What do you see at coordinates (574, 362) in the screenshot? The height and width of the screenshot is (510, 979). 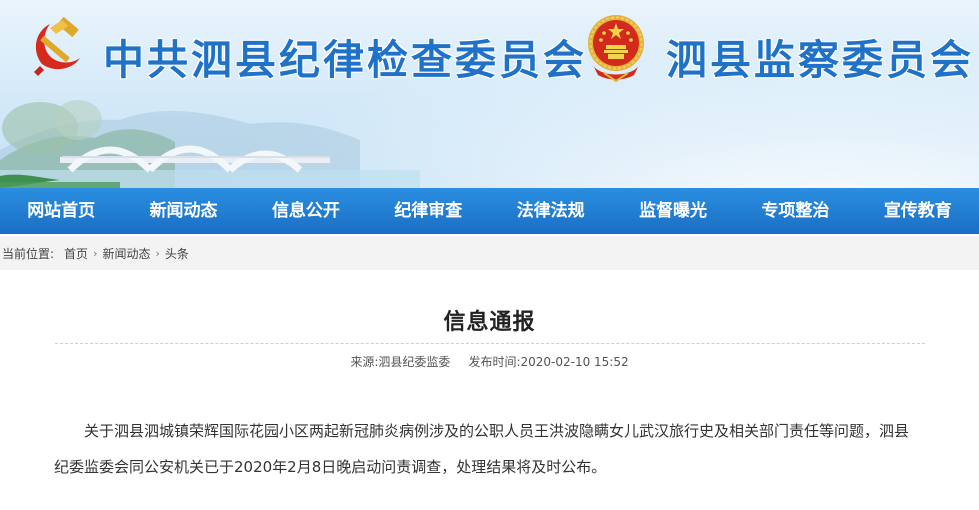 I see `article-date: 2020-02-10 15:52` at bounding box center [574, 362].